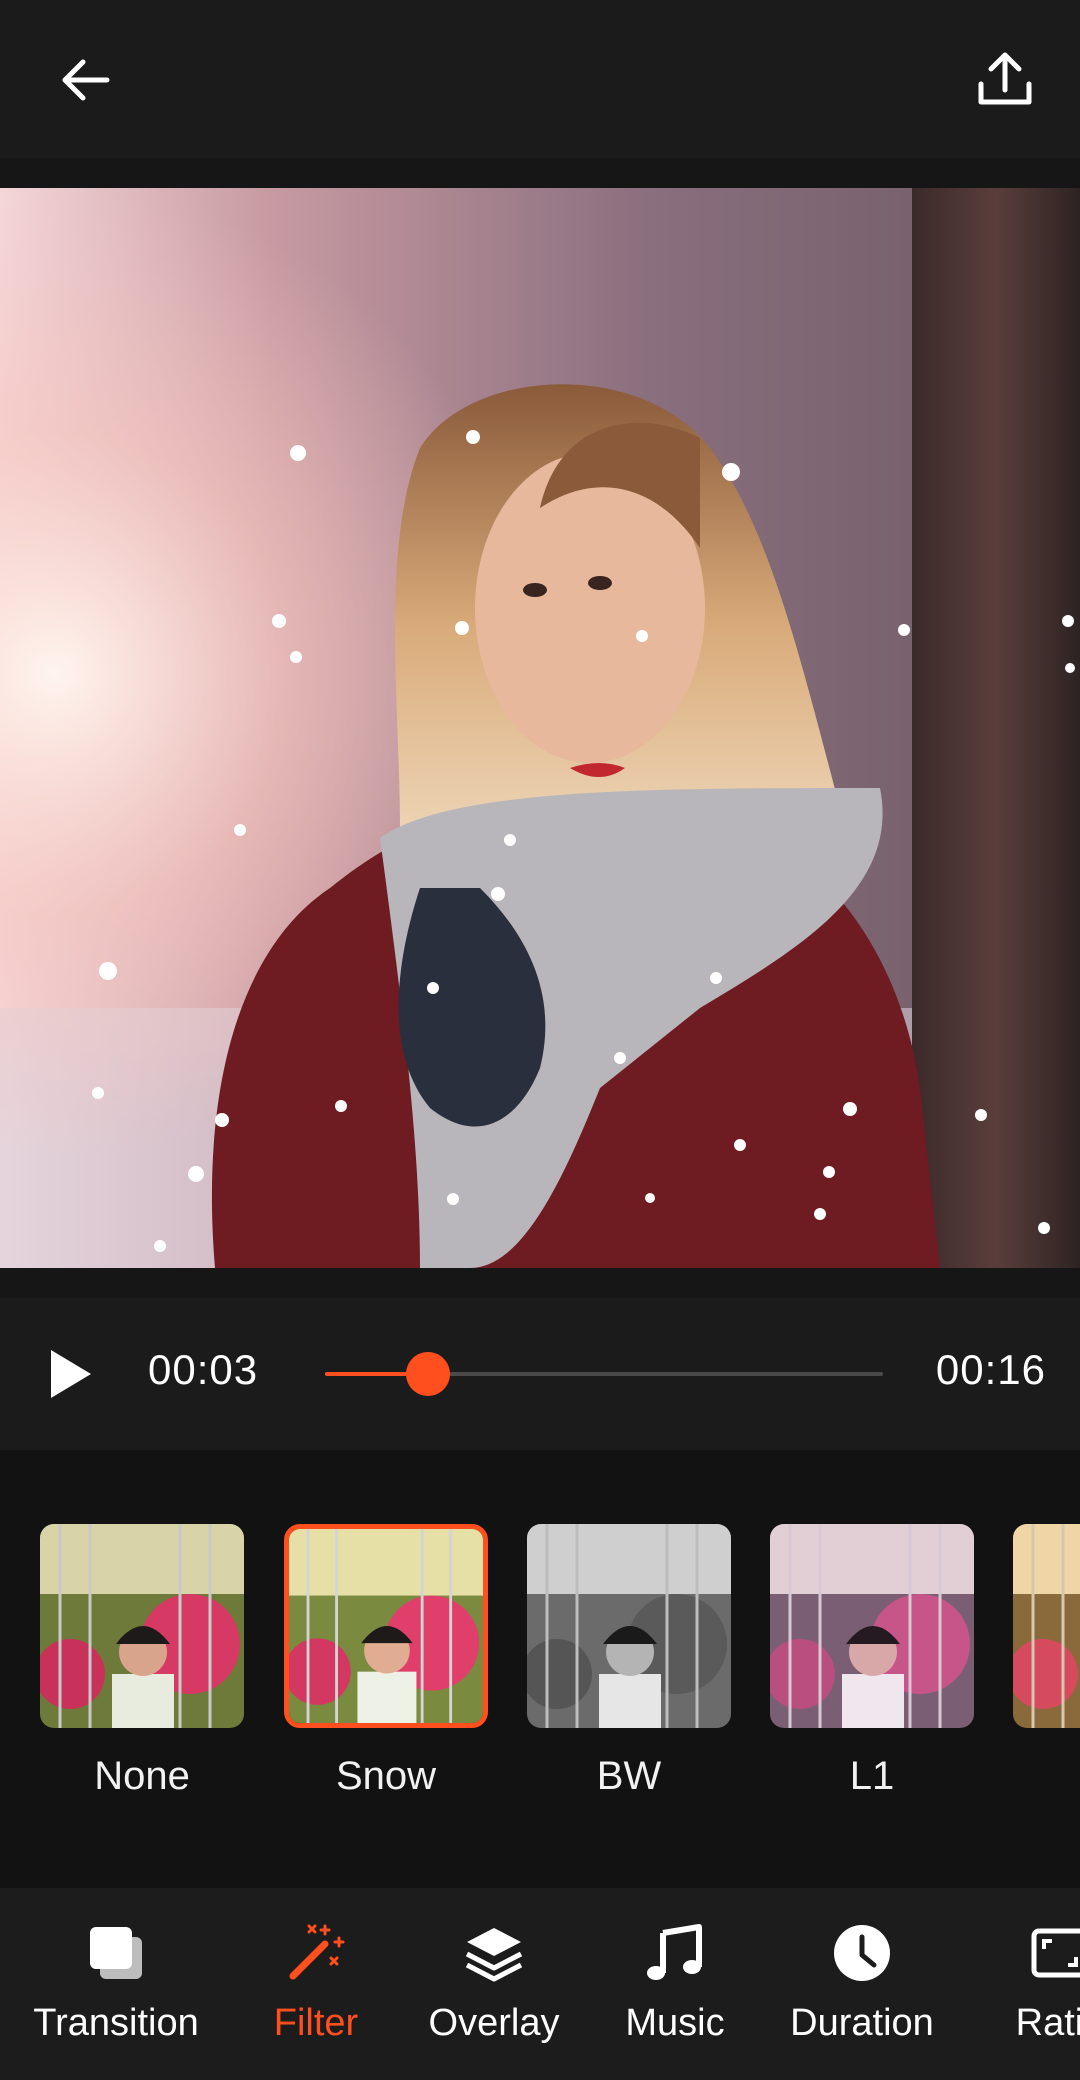 The height and width of the screenshot is (2080, 1080). I want to click on export-button, so click(1005, 80).